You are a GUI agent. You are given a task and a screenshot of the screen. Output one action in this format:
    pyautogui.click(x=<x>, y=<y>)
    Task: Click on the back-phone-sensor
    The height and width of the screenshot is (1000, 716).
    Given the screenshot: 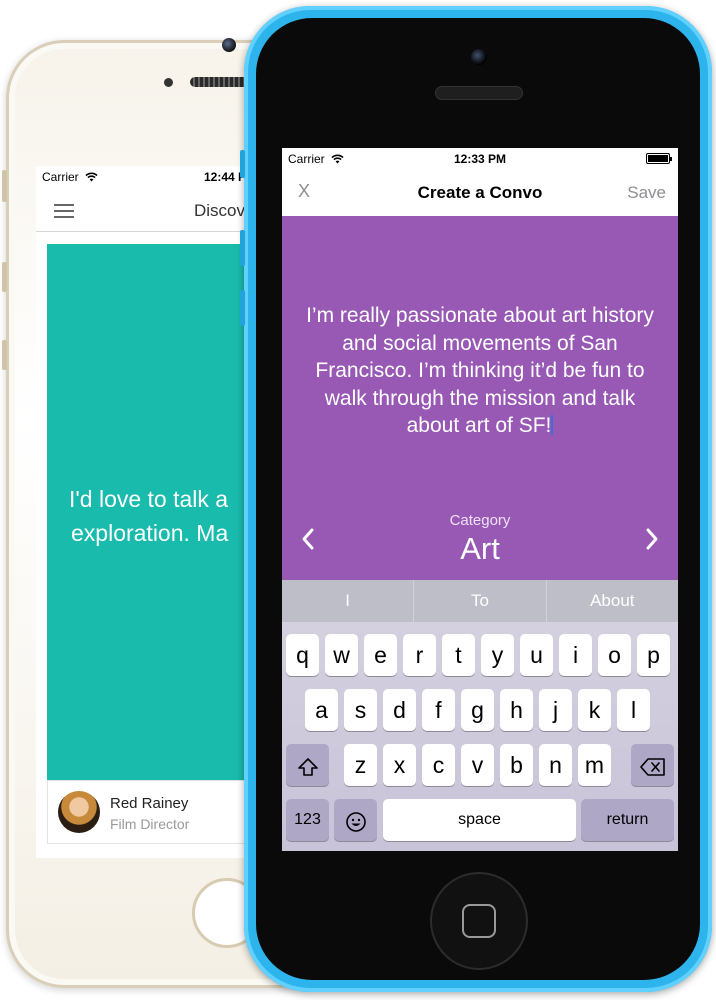 What is the action you would take?
    pyautogui.click(x=168, y=82)
    